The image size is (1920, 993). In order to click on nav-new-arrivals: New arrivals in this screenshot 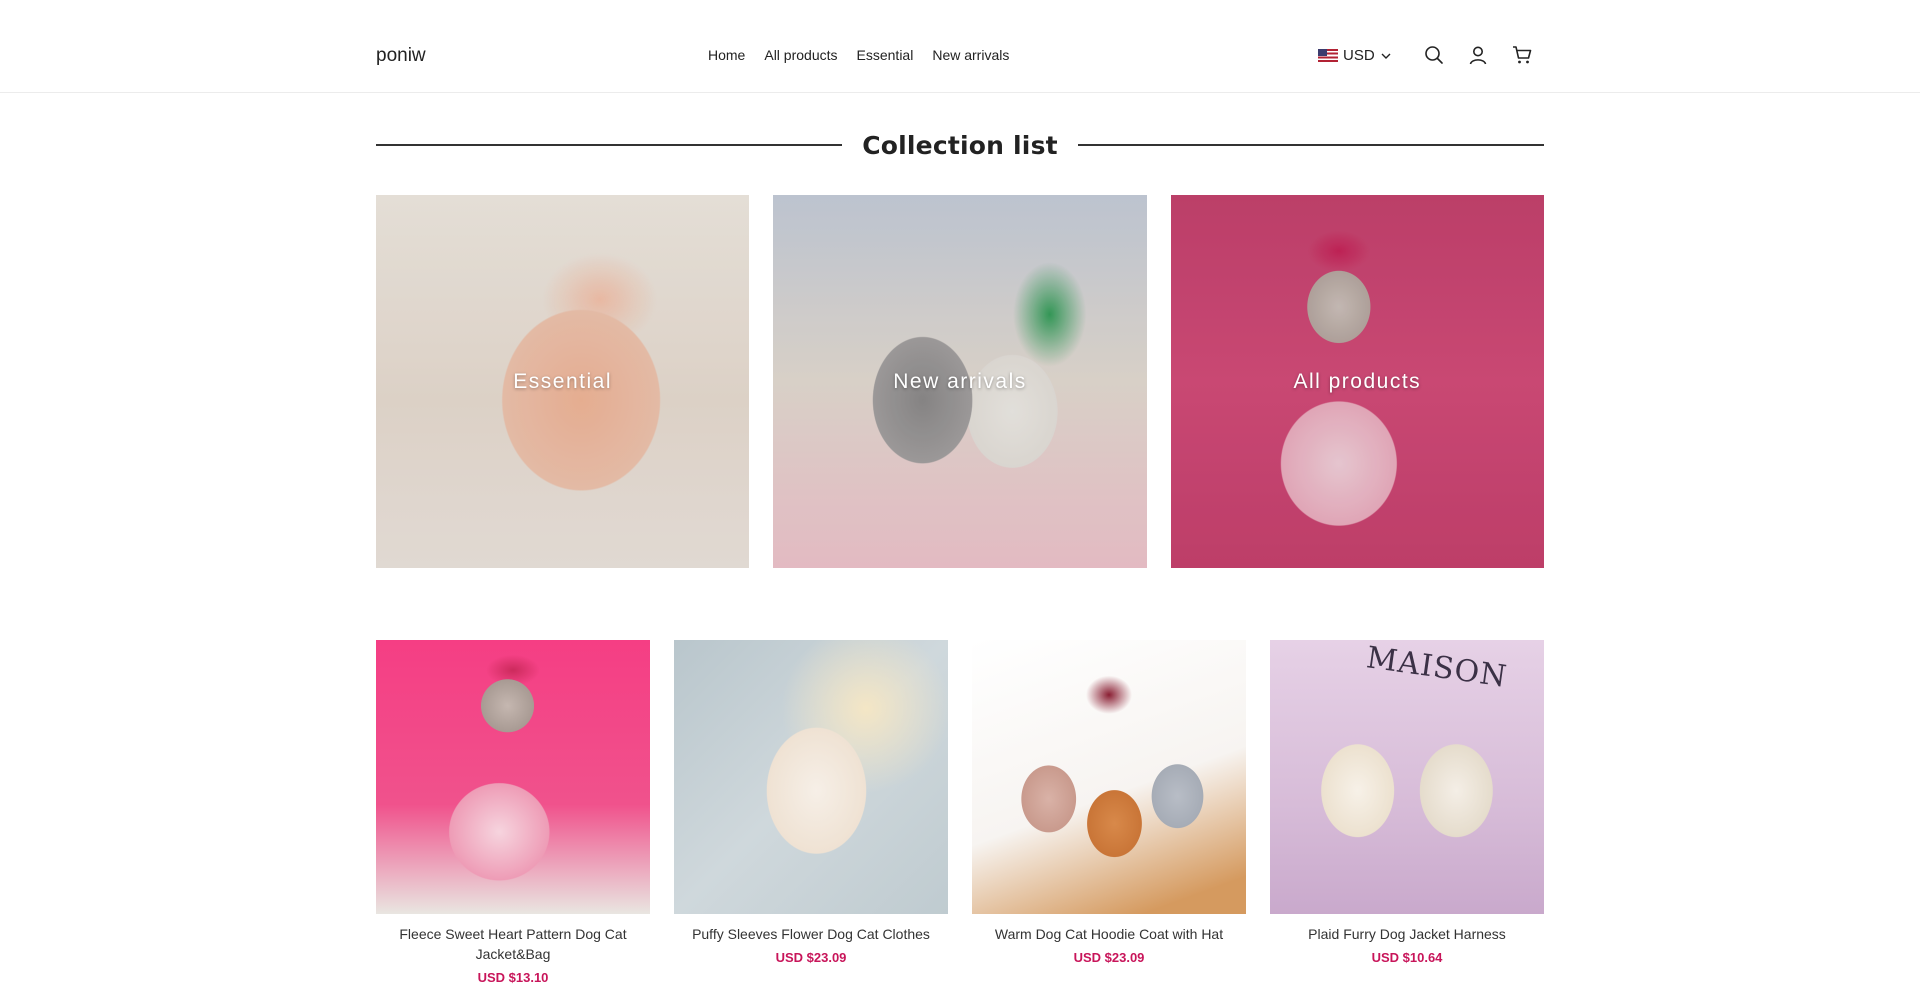, I will do `click(970, 55)`.